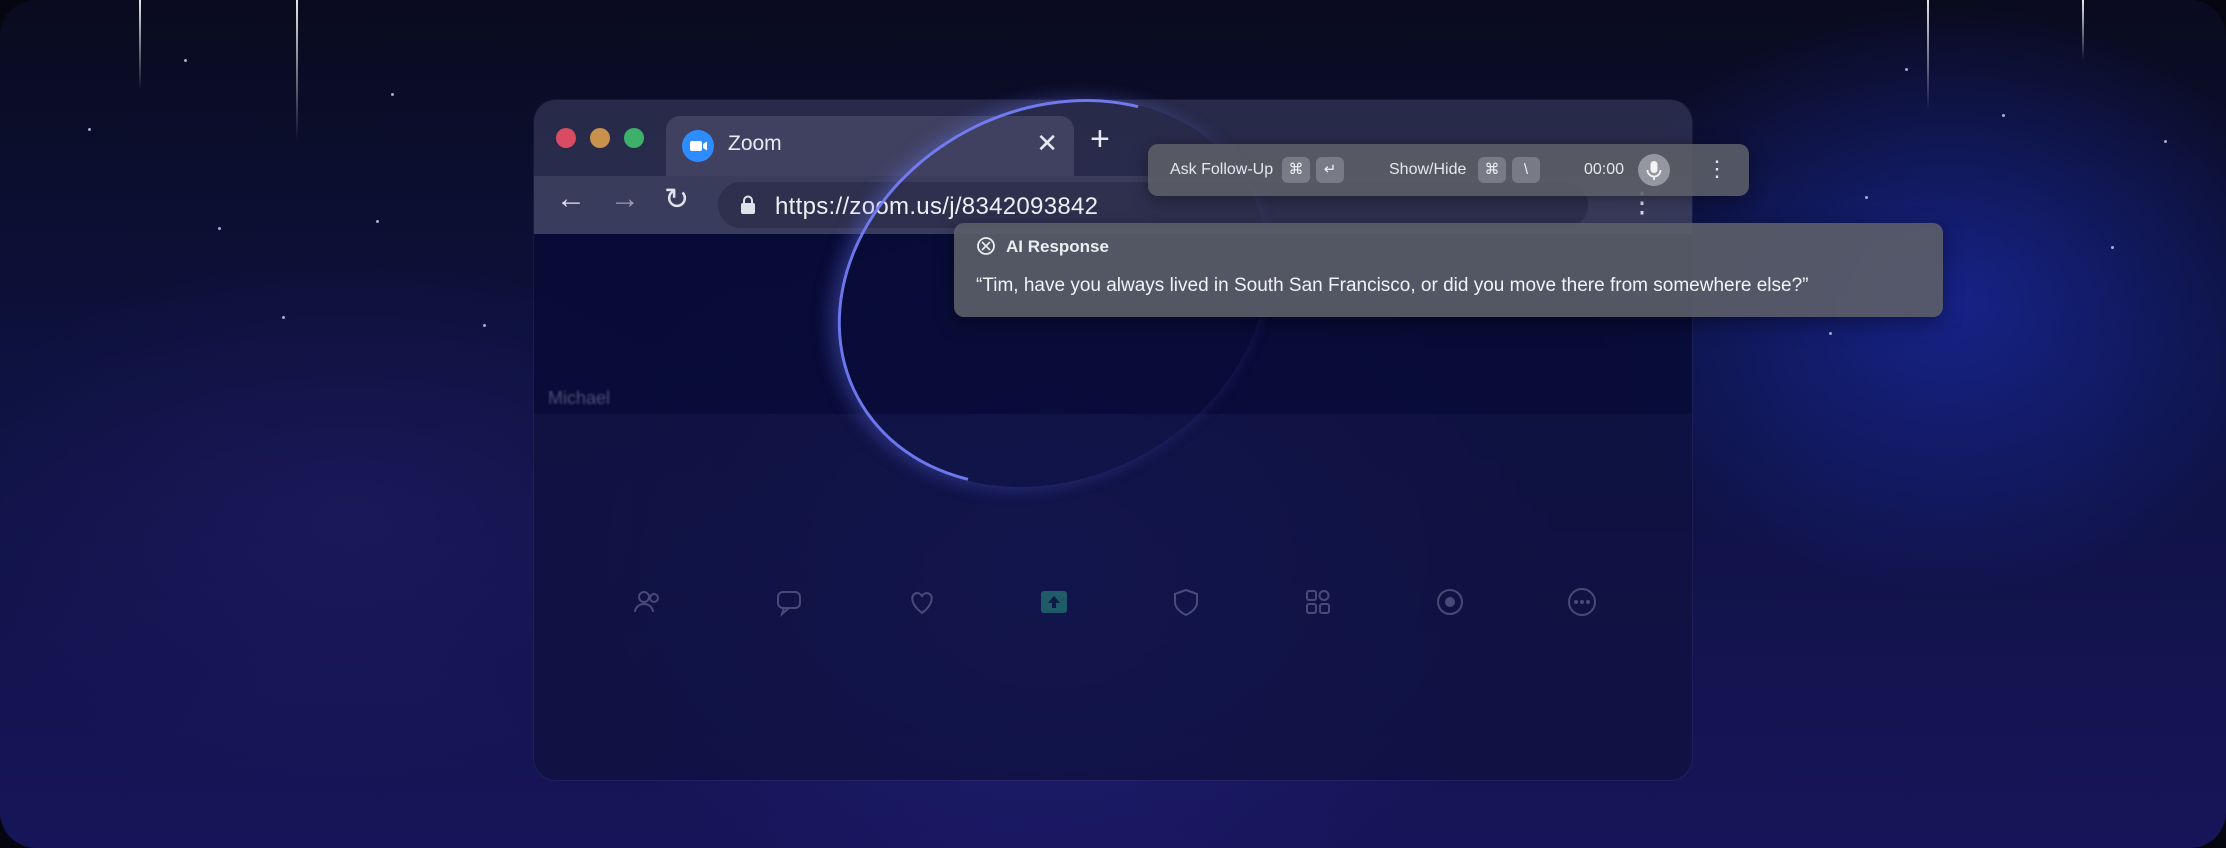  I want to click on ai-response-title: AI Response, so click(1057, 246).